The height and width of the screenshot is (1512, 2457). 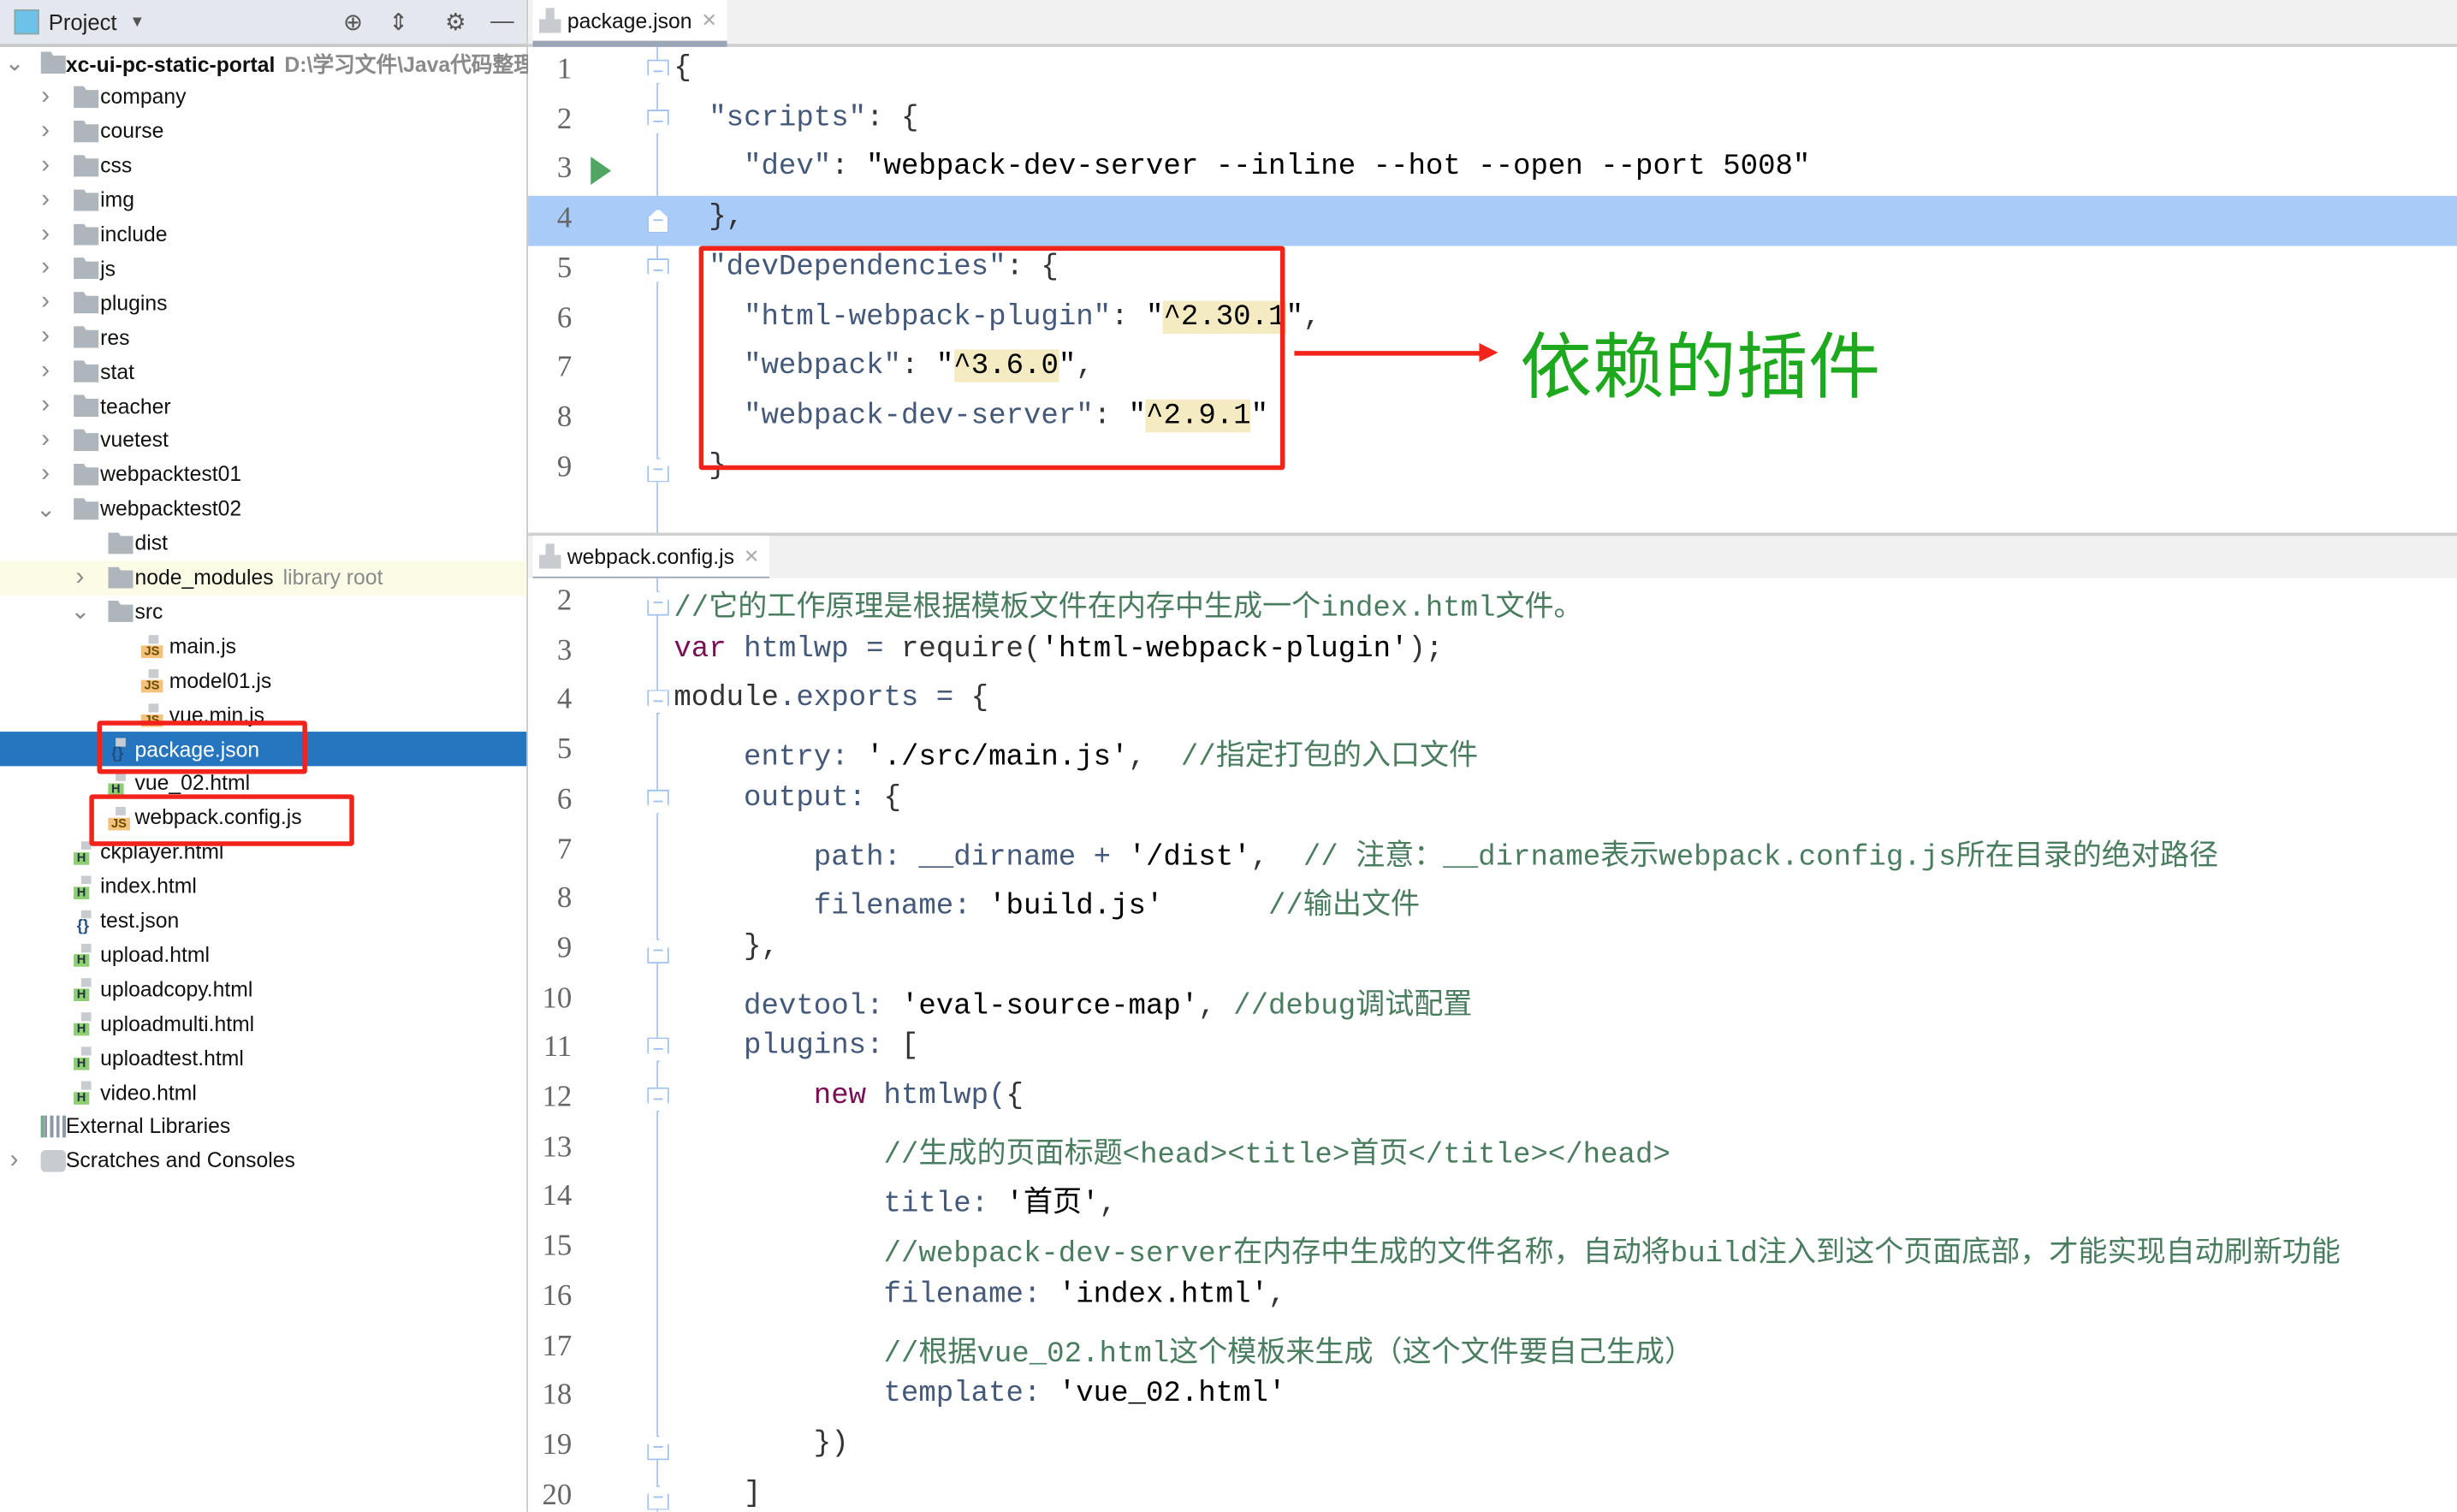 I want to click on tree-item: › Scratches and Consoles, so click(x=263, y=1160).